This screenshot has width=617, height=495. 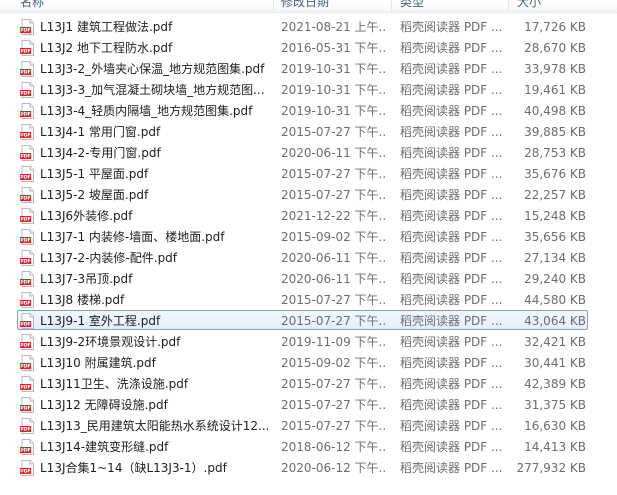 I want to click on file-name: L13J2 地下工程防水.pdf, so click(x=156, y=48).